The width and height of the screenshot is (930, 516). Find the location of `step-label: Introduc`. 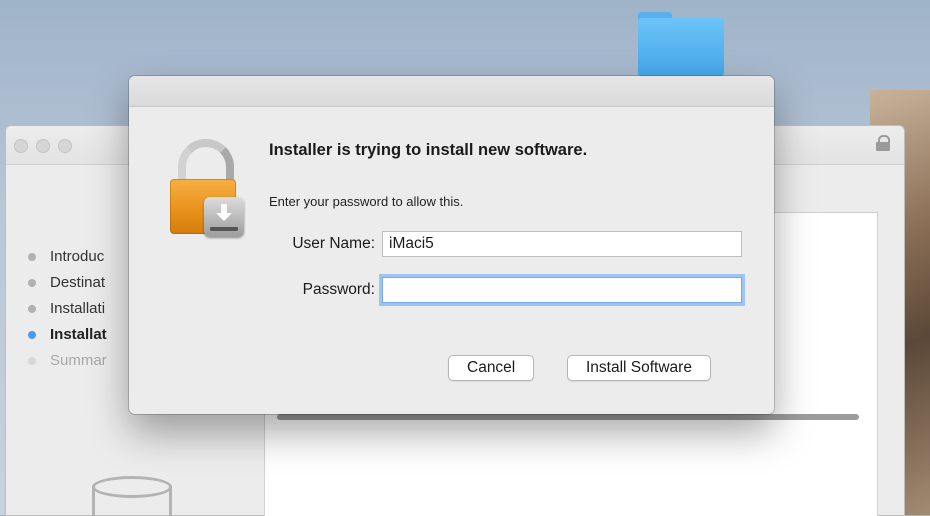

step-label: Introduc is located at coordinates (77, 256).